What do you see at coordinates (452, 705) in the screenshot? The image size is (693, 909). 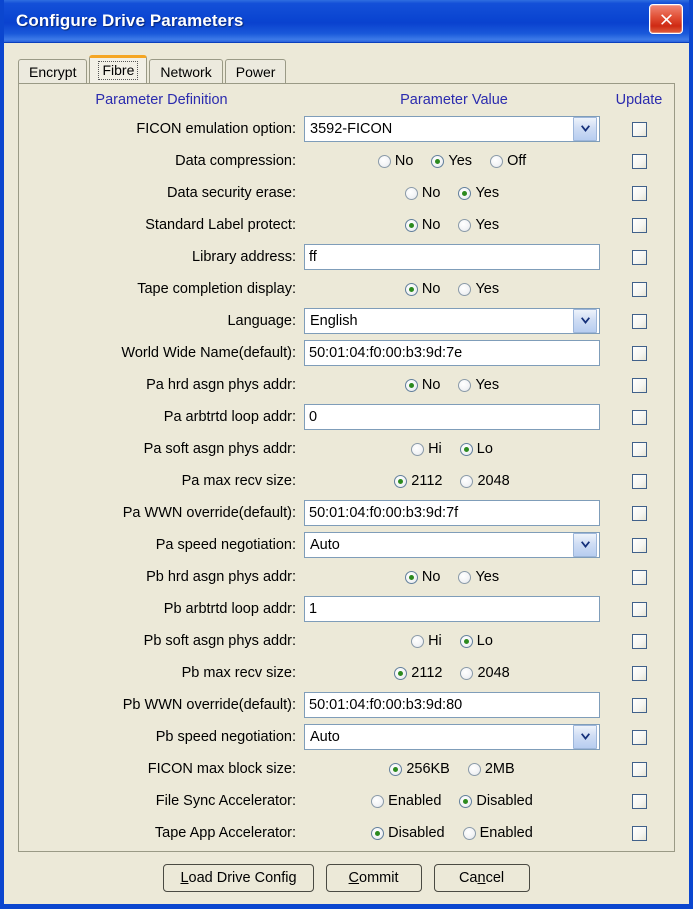 I see `input-pb-wwn-override-default` at bounding box center [452, 705].